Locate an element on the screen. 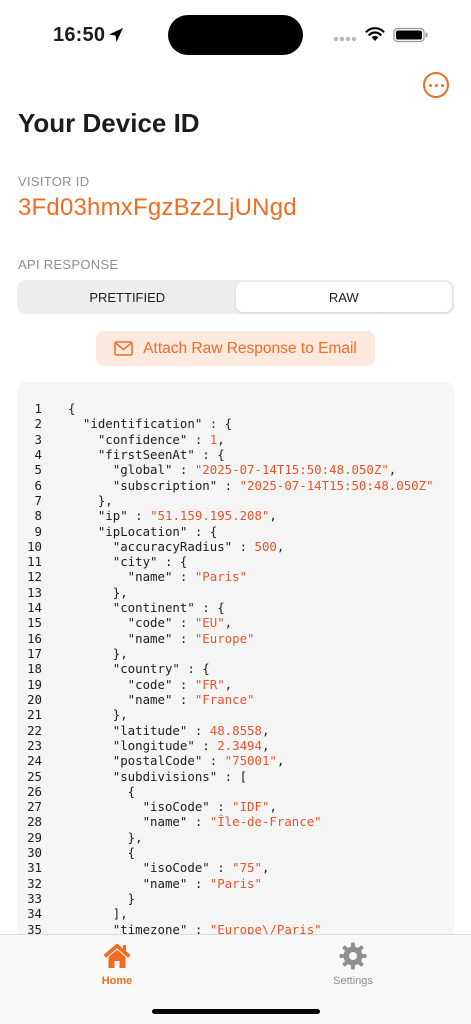 The width and height of the screenshot is (471, 1024). code-token: "country" : { is located at coordinates (139, 669).